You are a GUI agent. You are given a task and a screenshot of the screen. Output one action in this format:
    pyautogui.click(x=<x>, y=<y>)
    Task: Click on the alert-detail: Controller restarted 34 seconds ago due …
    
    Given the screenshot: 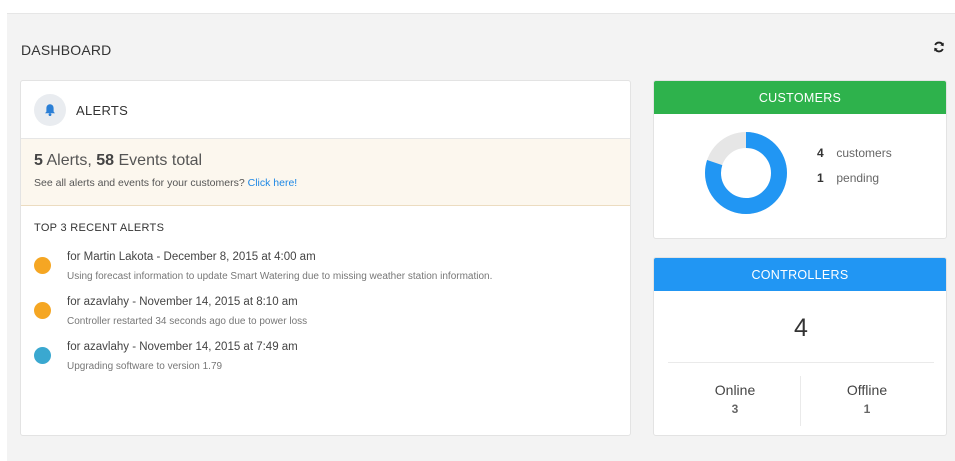 What is the action you would take?
    pyautogui.click(x=187, y=321)
    